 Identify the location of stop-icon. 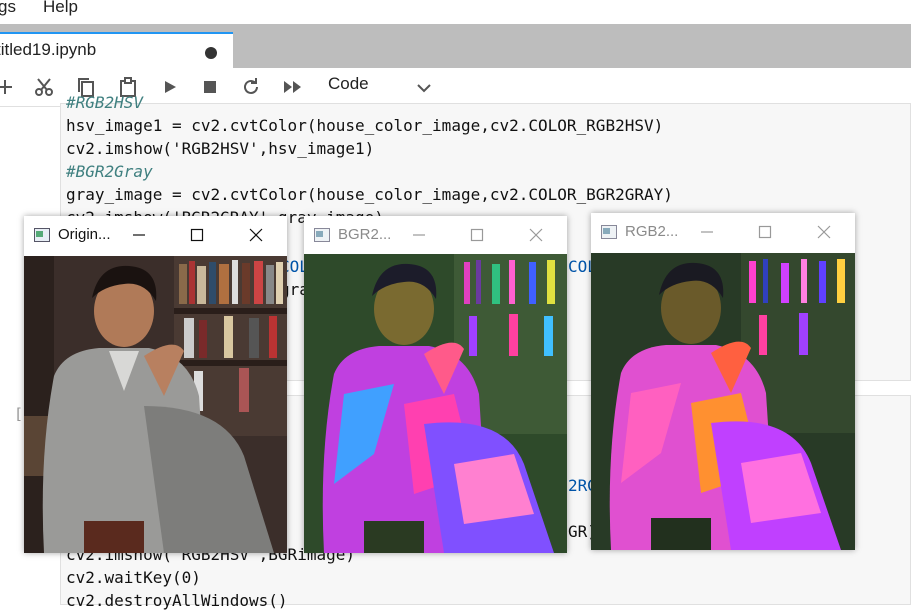
(210, 87).